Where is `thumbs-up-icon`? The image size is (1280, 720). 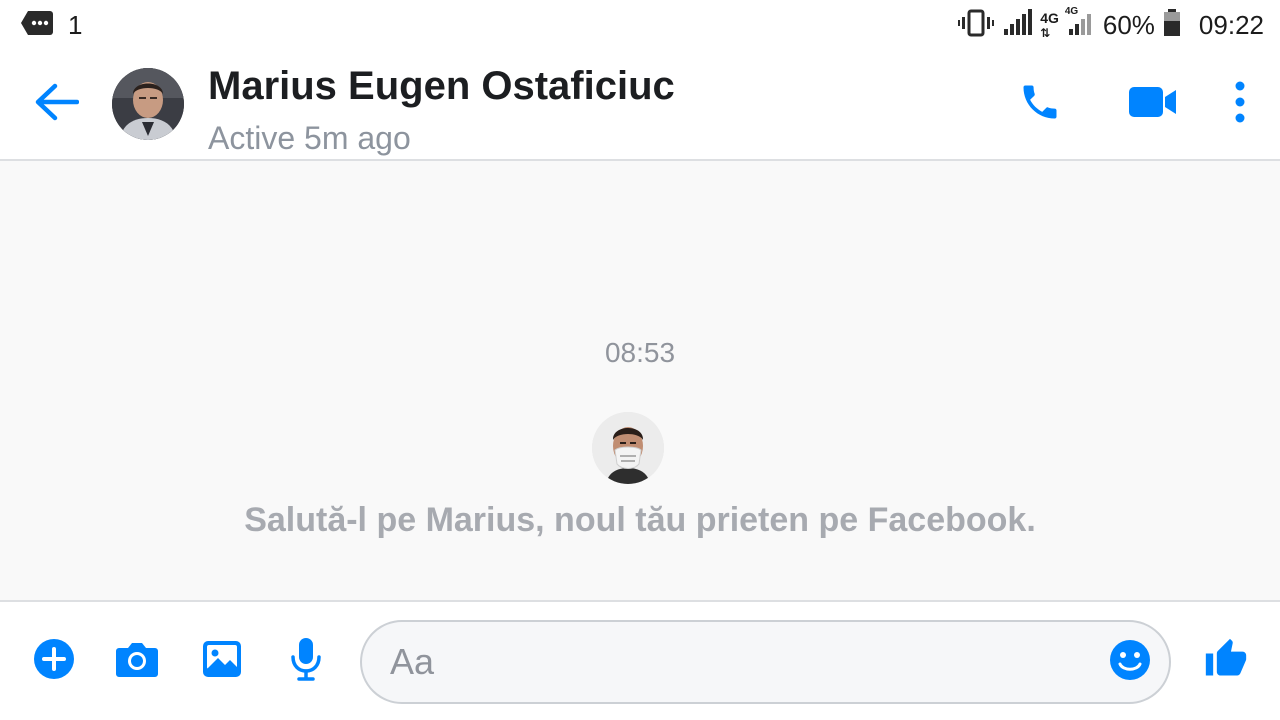 thumbs-up-icon is located at coordinates (1226, 661).